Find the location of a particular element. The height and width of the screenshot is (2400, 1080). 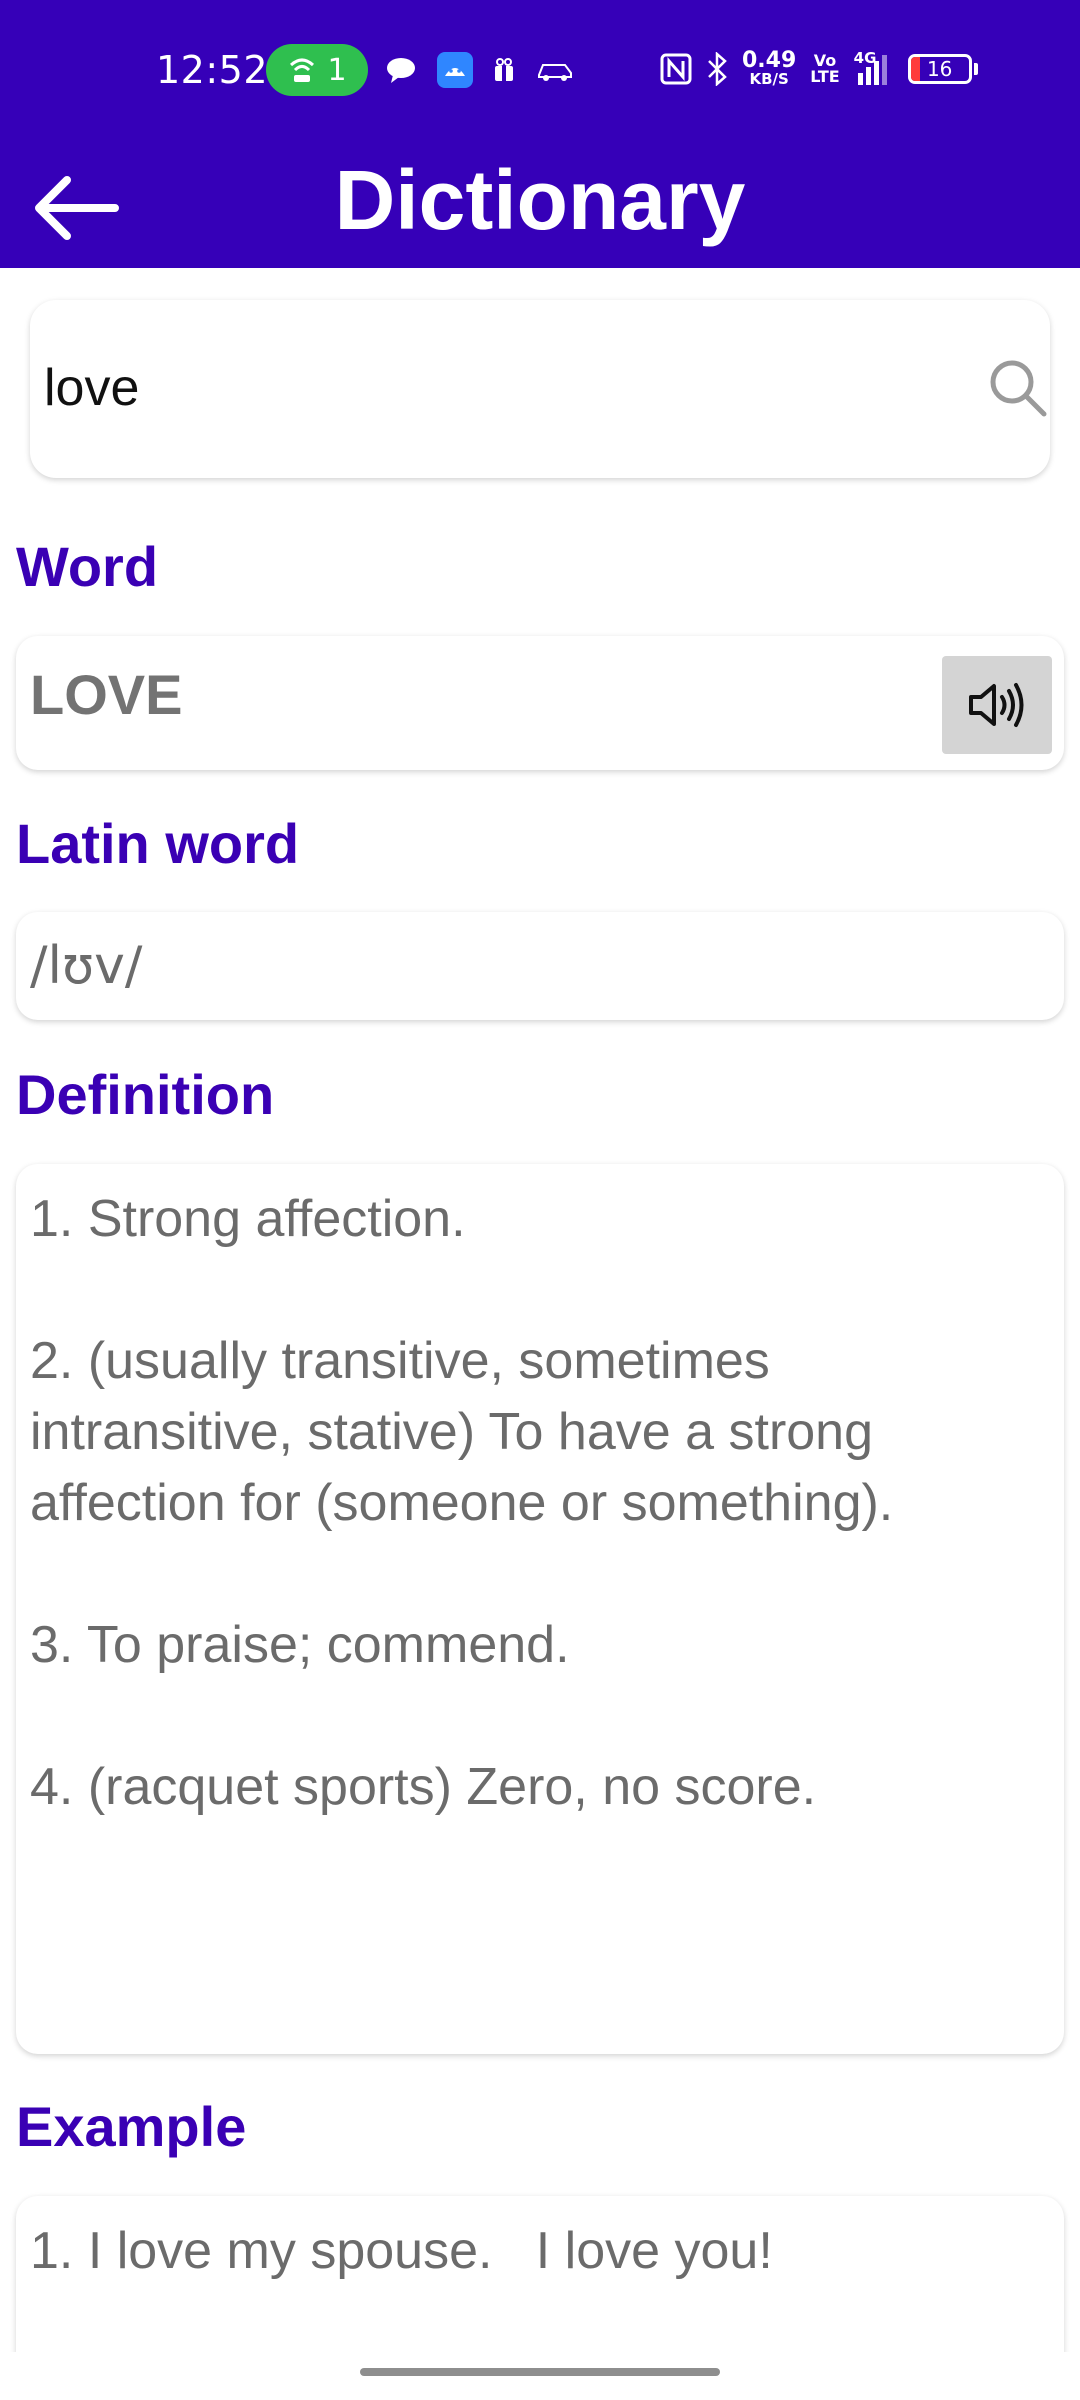

net-speed: 0.49 KB/S is located at coordinates (769, 68).